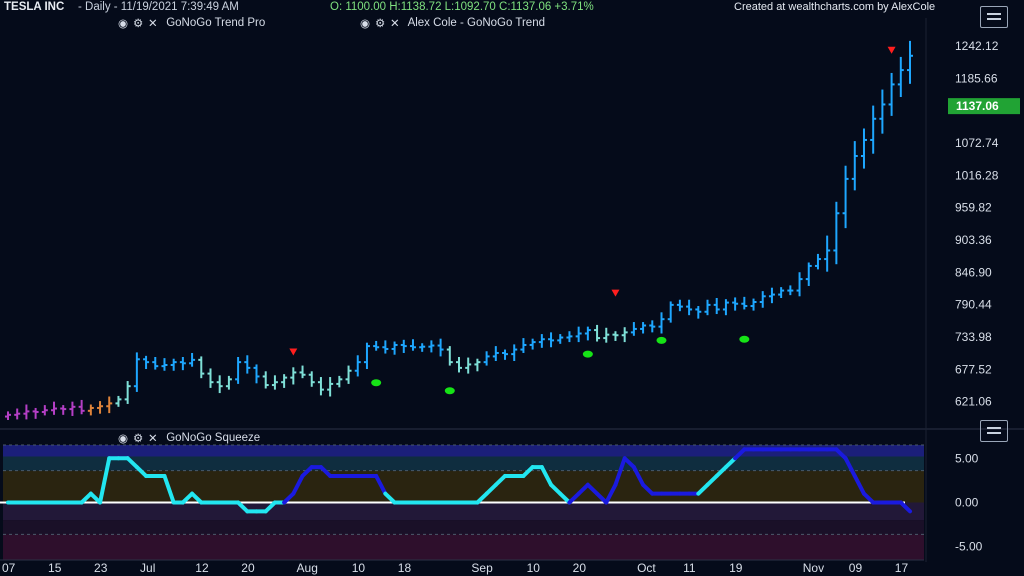 The height and width of the screenshot is (576, 1024). What do you see at coordinates (994, 17) in the screenshot?
I see `main-menu-button` at bounding box center [994, 17].